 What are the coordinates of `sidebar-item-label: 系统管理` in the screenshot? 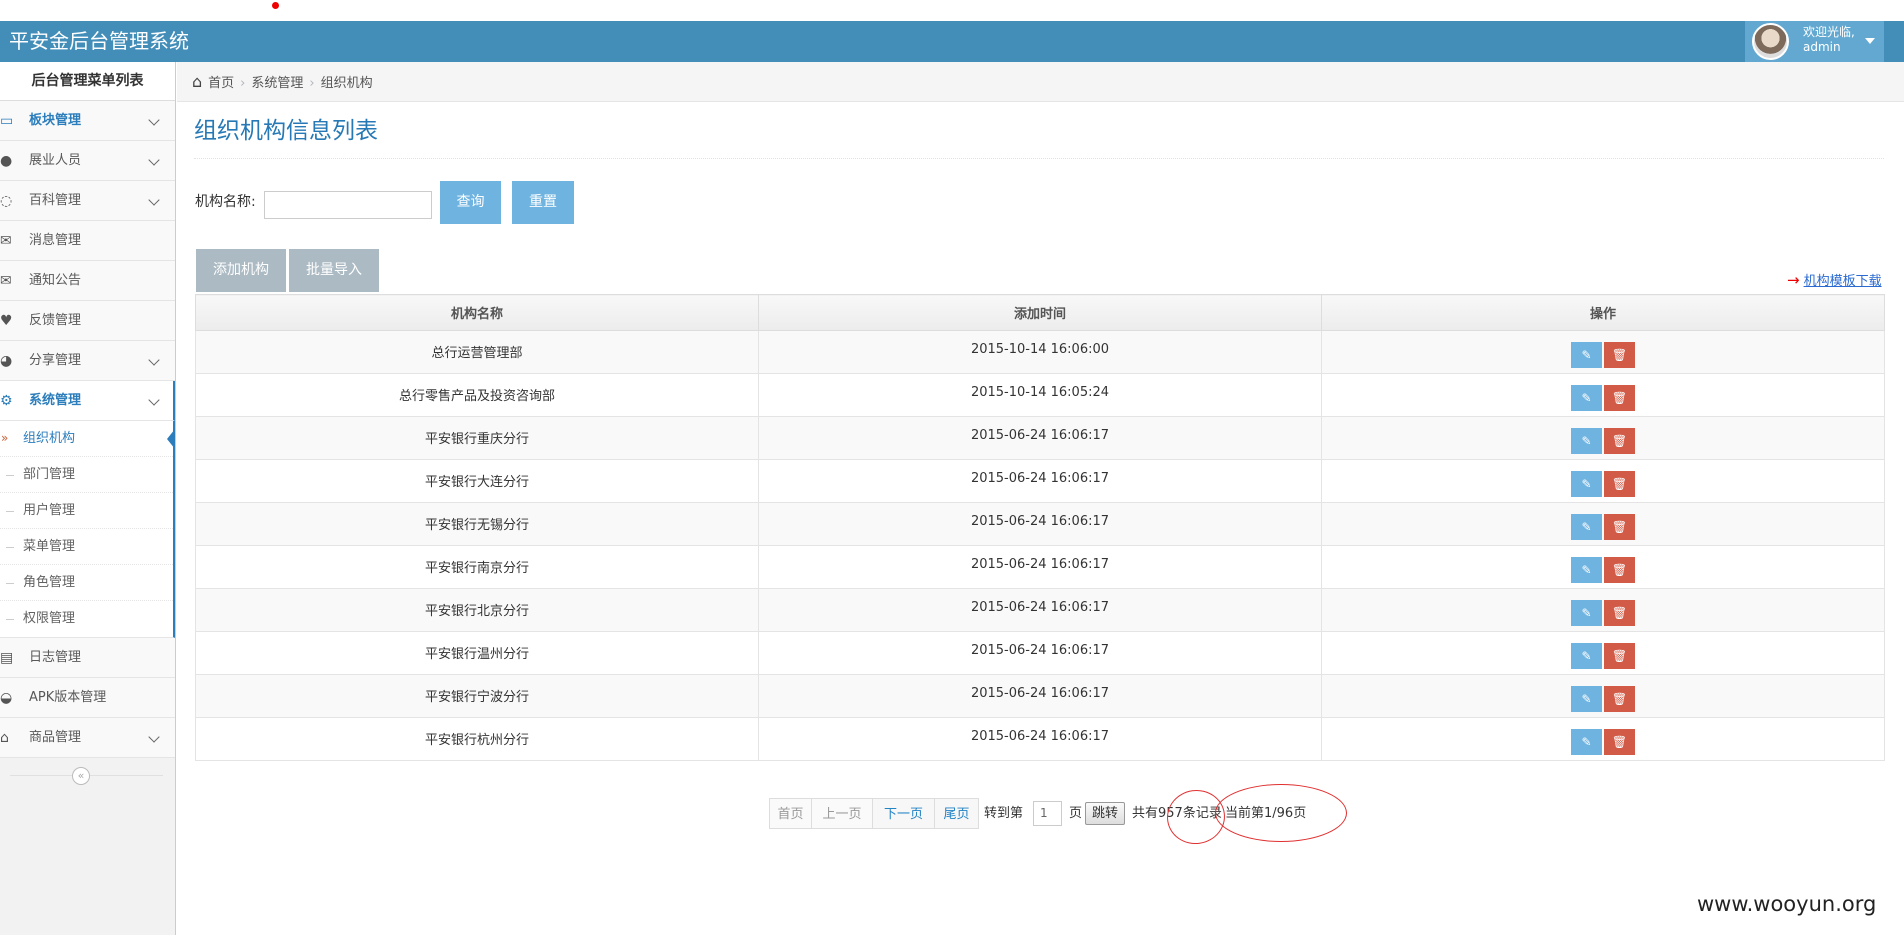 It's located at (55, 400).